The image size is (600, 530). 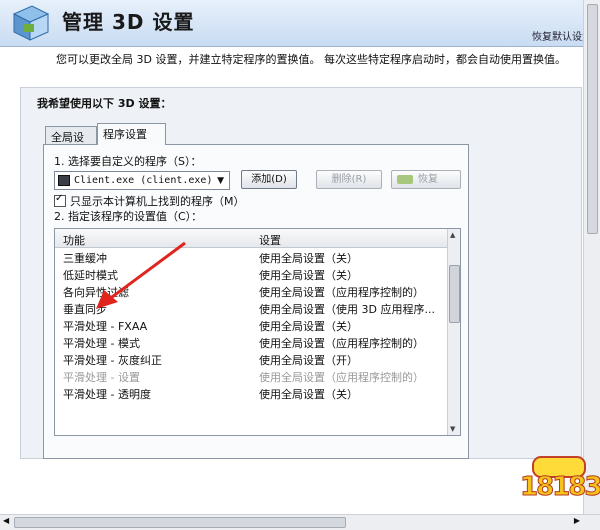 What do you see at coordinates (308, 360) in the screenshot?
I see `row-setting: 使用全局设置（开）` at bounding box center [308, 360].